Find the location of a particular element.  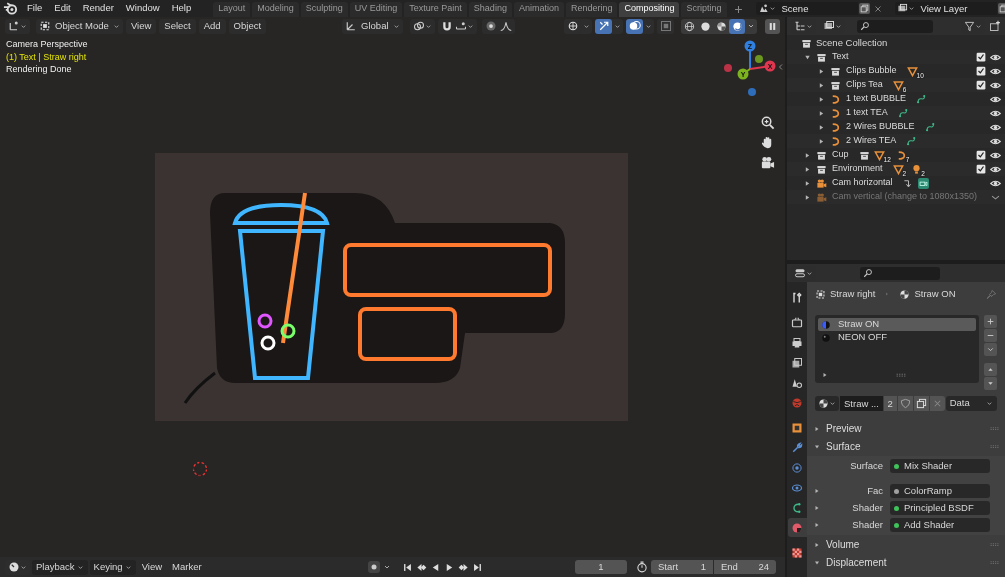

collection-name: Scene Collection is located at coordinates (852, 43).